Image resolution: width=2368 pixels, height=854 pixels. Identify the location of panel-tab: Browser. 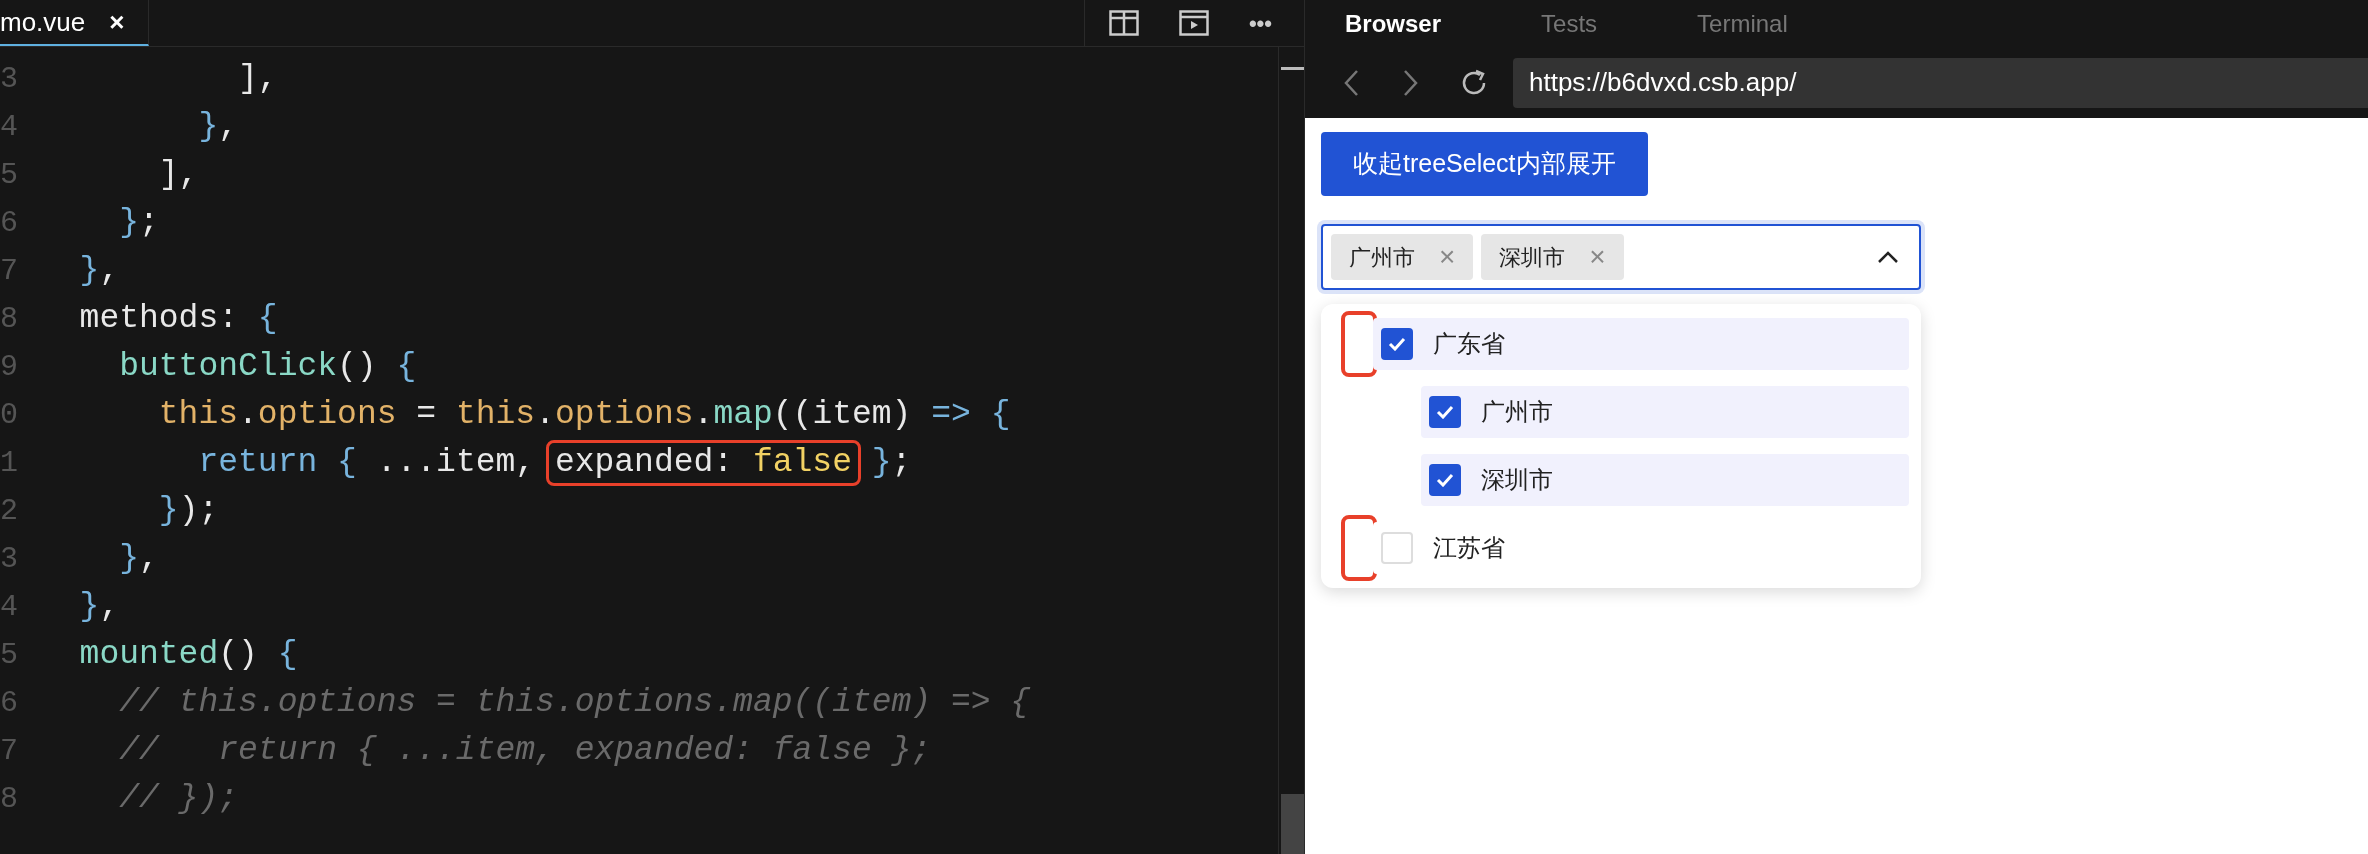
(1393, 23).